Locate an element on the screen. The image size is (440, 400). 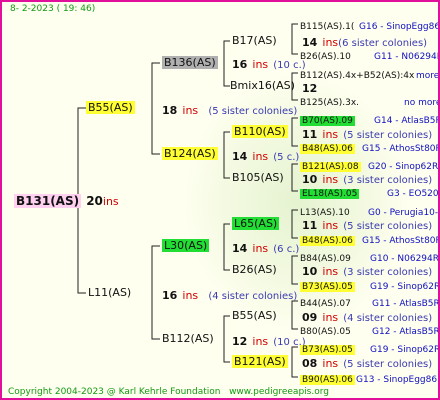
gen4-name: B121(AS) is located at coordinates (260, 361).